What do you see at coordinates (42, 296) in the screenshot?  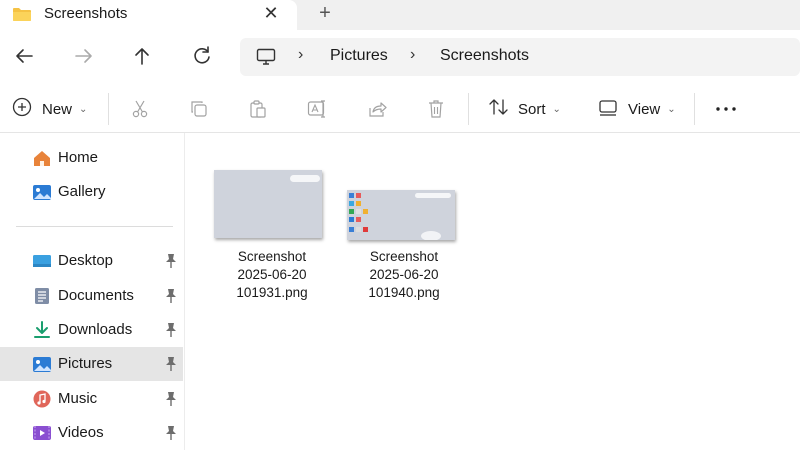 I see `documents-icon` at bounding box center [42, 296].